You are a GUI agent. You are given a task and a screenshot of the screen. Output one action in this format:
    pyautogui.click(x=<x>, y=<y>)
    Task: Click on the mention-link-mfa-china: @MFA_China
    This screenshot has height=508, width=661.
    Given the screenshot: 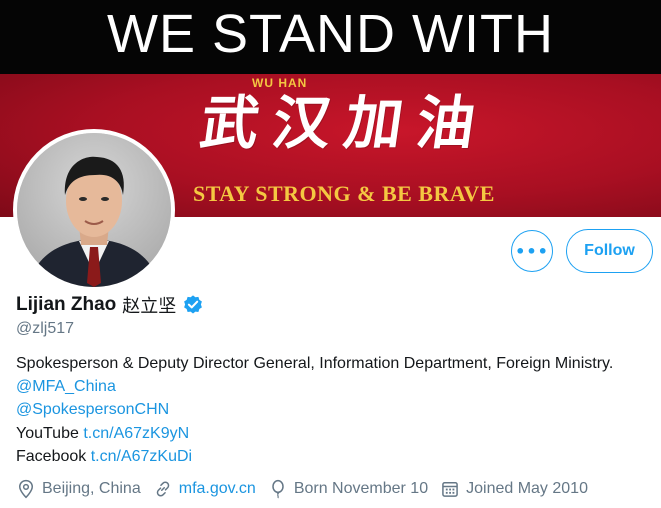 What is the action you would take?
    pyautogui.click(x=66, y=386)
    